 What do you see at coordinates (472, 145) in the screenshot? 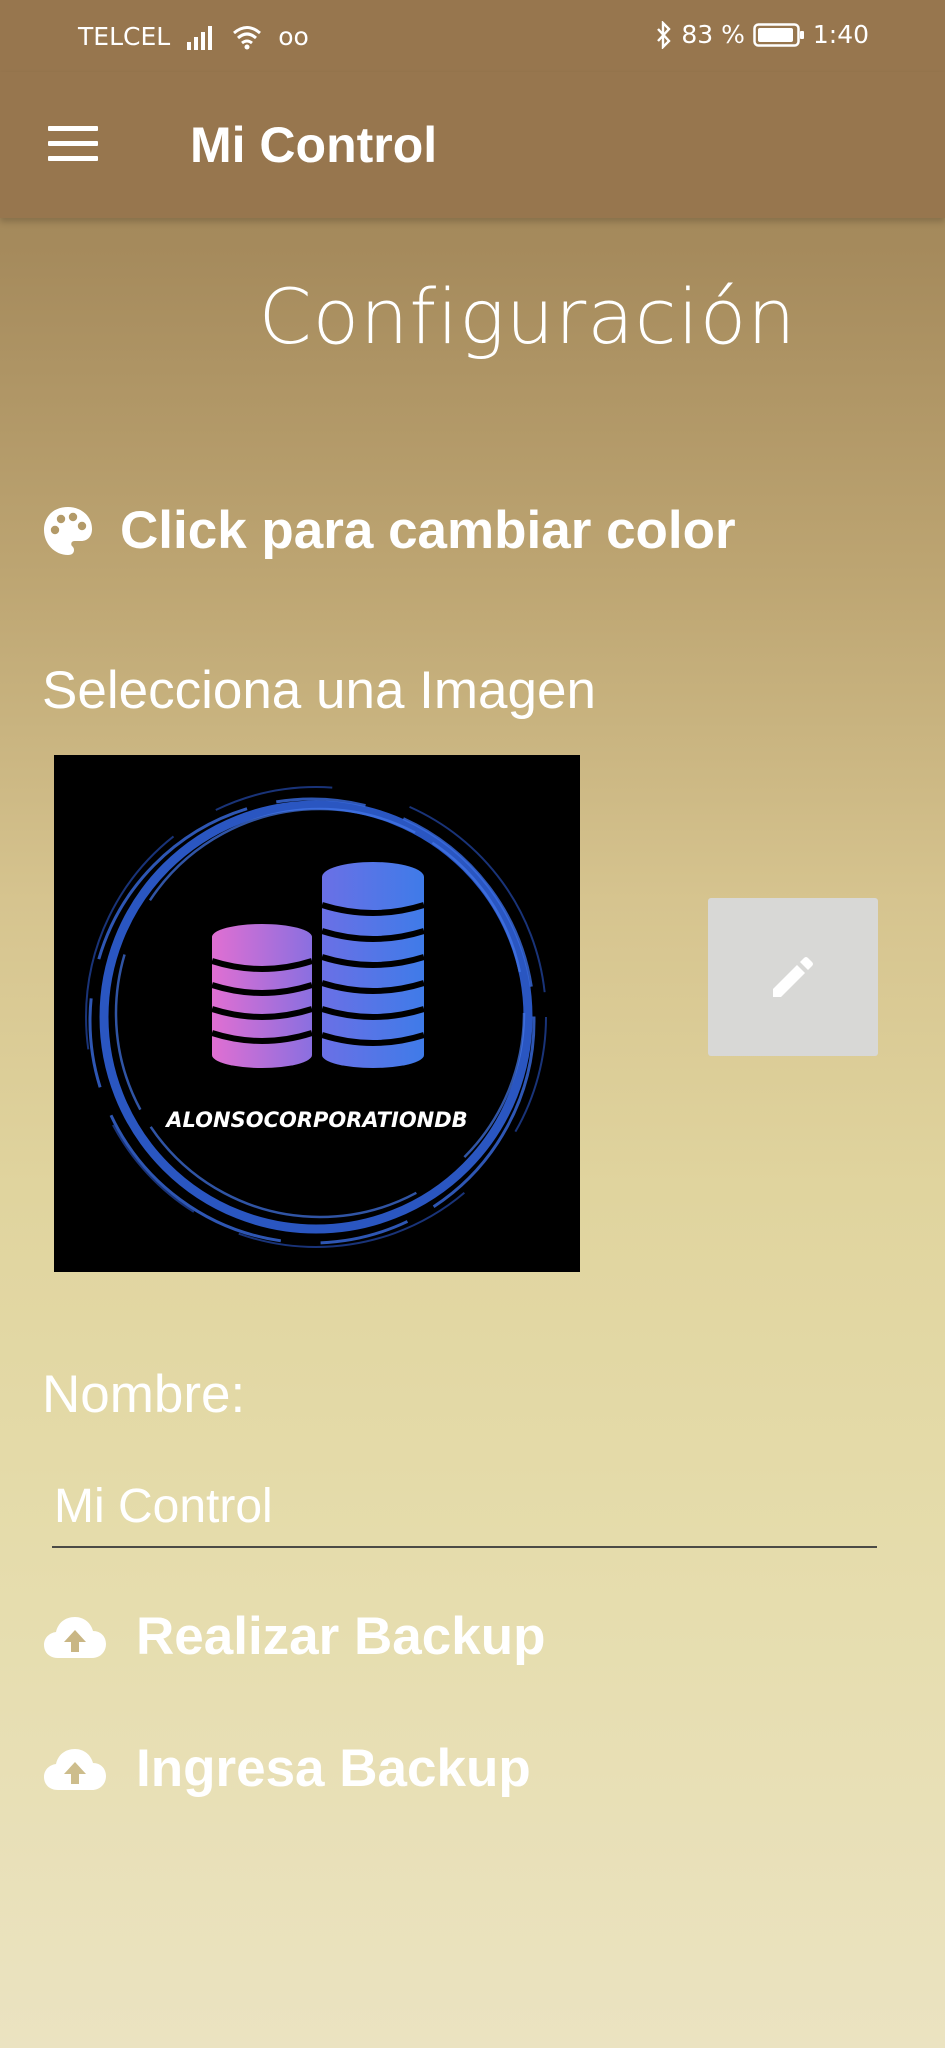
I see `app-bar: Mi Control` at bounding box center [472, 145].